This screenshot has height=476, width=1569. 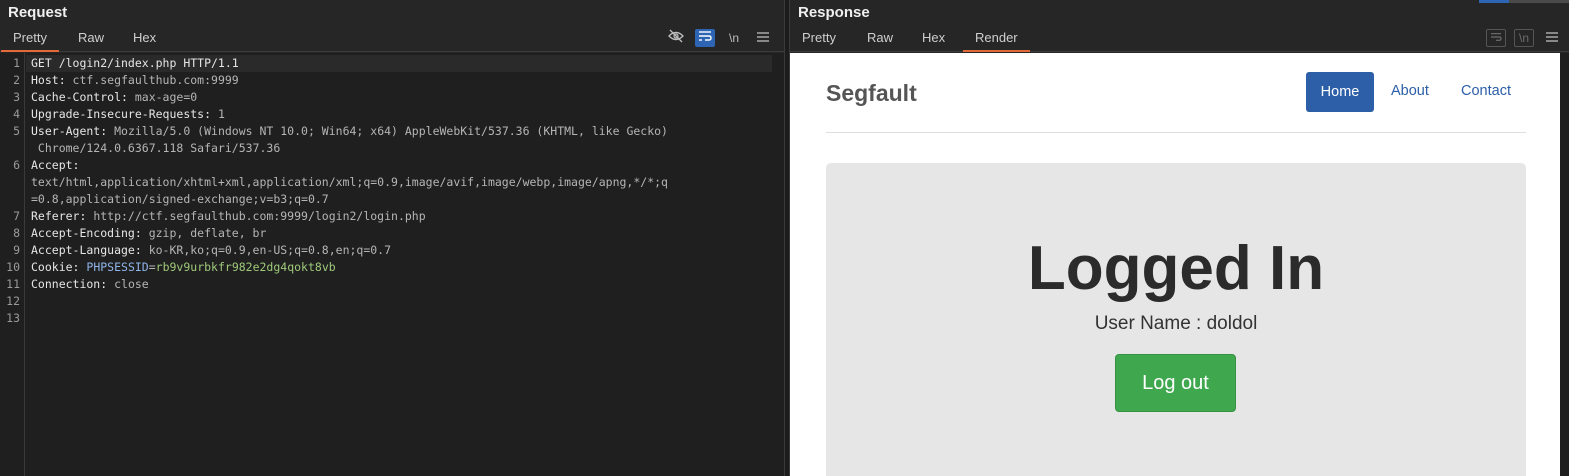 What do you see at coordinates (59, 216) in the screenshot?
I see `header-key: Referer:` at bounding box center [59, 216].